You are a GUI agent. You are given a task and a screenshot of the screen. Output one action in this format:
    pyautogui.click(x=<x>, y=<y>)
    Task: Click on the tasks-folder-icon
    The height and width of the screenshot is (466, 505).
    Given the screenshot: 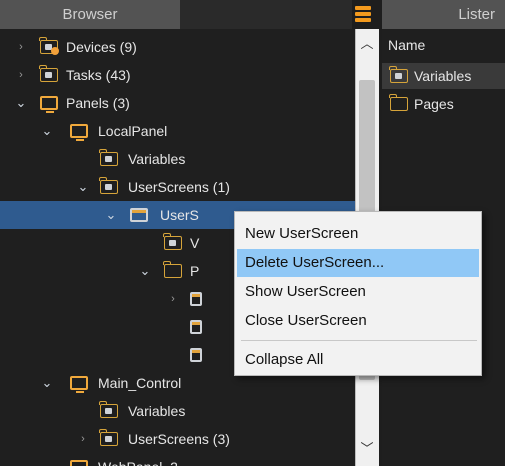 What is the action you would take?
    pyautogui.click(x=48, y=73)
    